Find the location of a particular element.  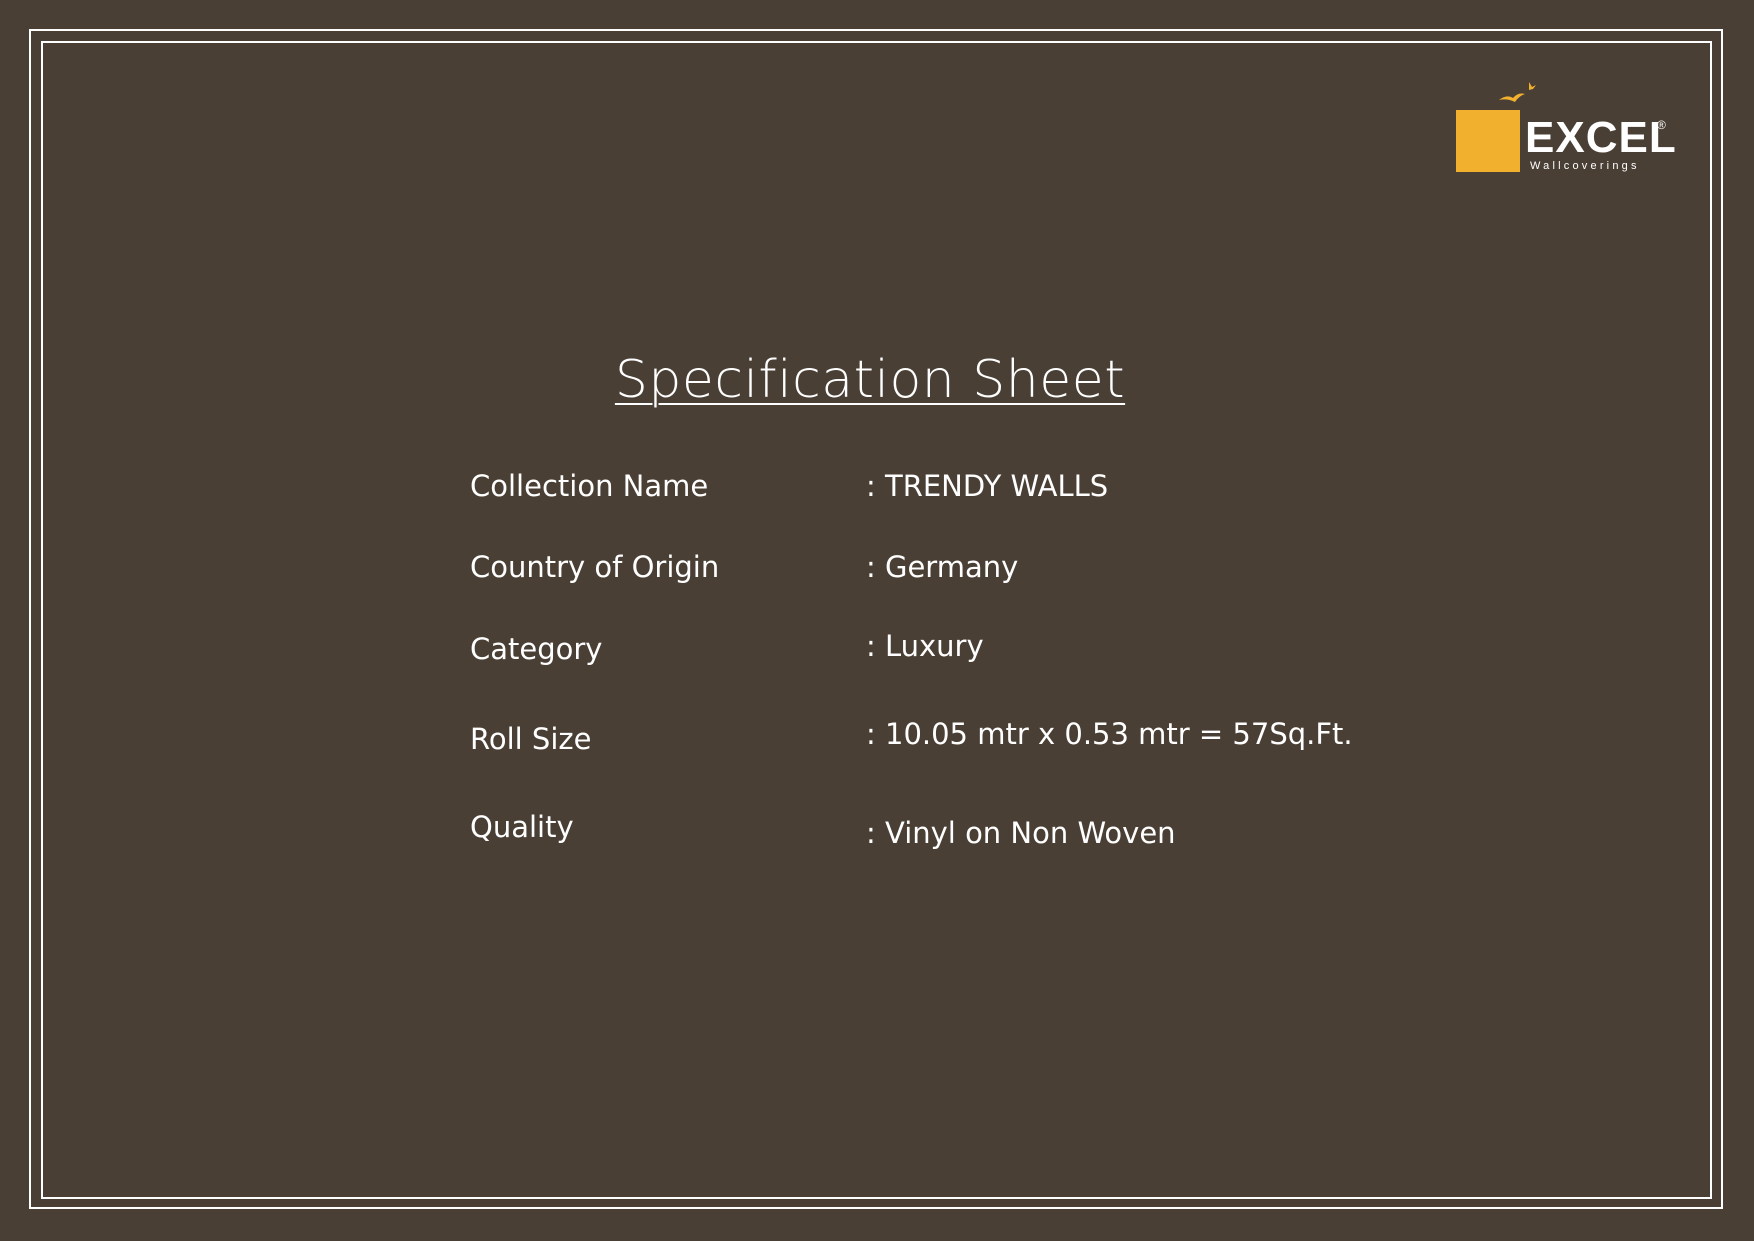

spec-label-collection: Collection Name is located at coordinates (589, 486).